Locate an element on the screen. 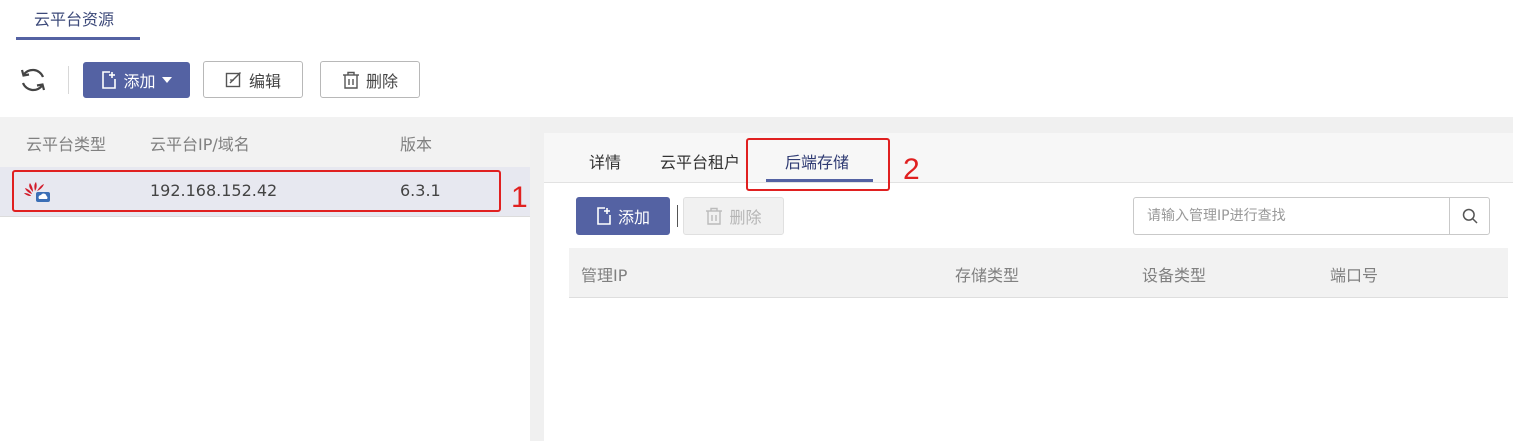  panel-divider is located at coordinates (537, 279).